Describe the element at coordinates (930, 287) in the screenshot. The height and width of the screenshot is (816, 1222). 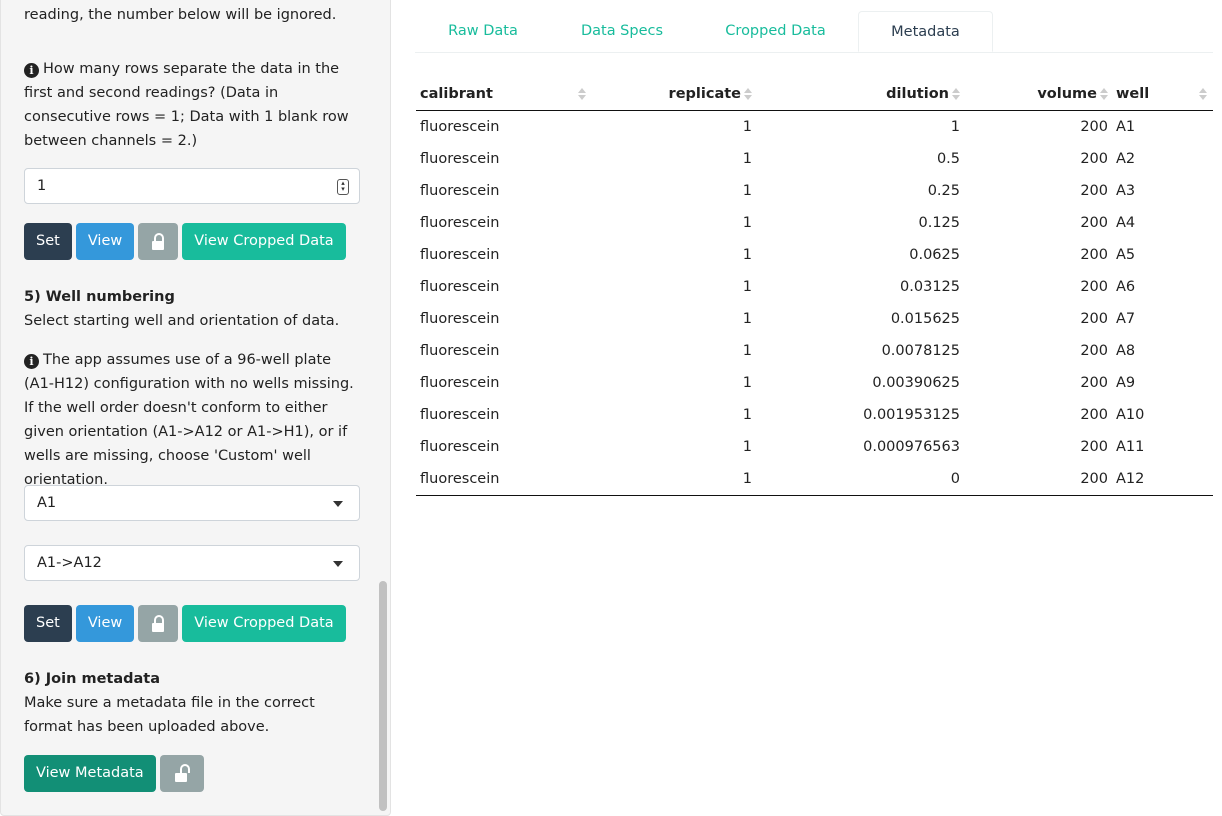
I see `table-cell-dilution: 0.03125` at that location.